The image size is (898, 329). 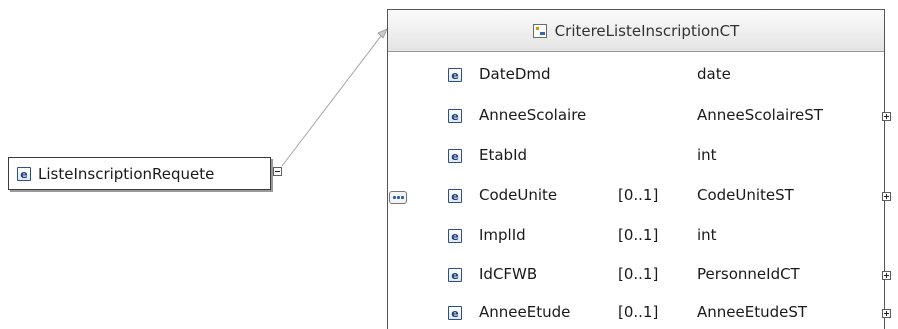 I want to click on element-type: date, so click(x=714, y=74).